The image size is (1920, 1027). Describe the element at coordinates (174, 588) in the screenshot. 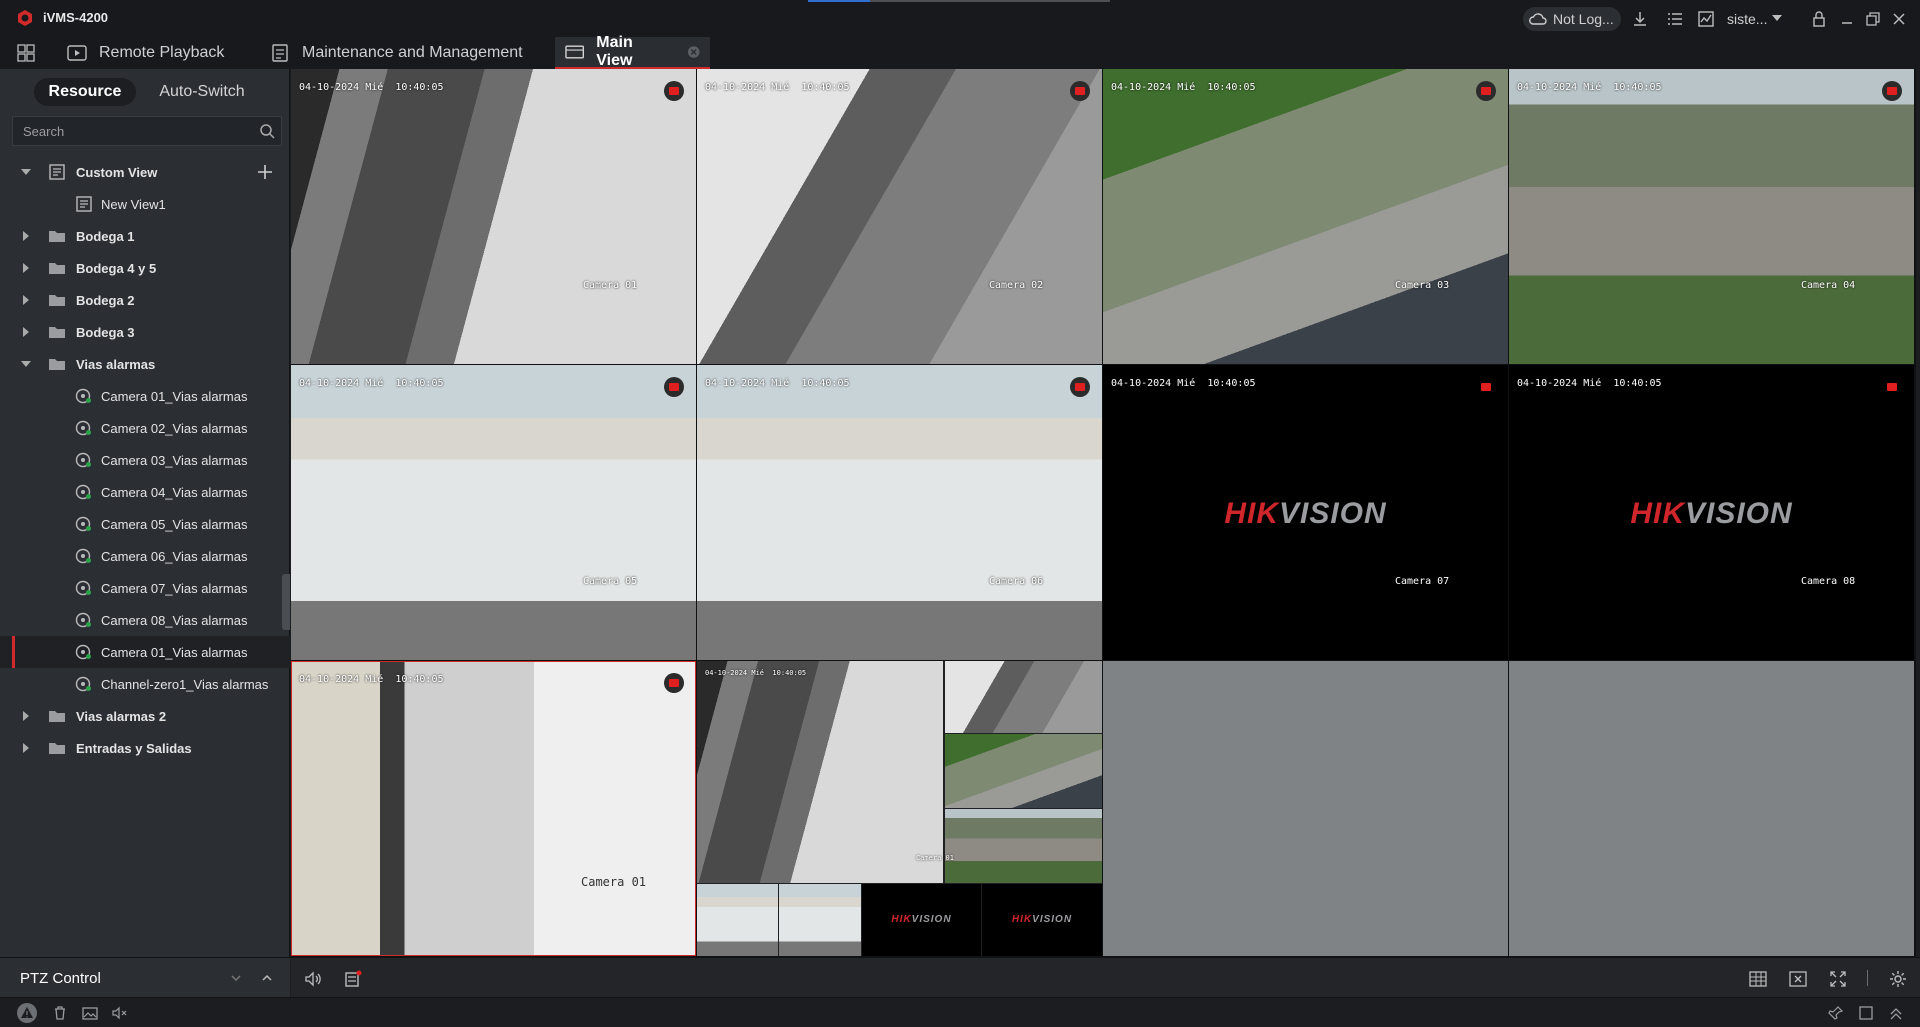

I see `tree-item-label: Camera 07_Vias alarmas` at that location.